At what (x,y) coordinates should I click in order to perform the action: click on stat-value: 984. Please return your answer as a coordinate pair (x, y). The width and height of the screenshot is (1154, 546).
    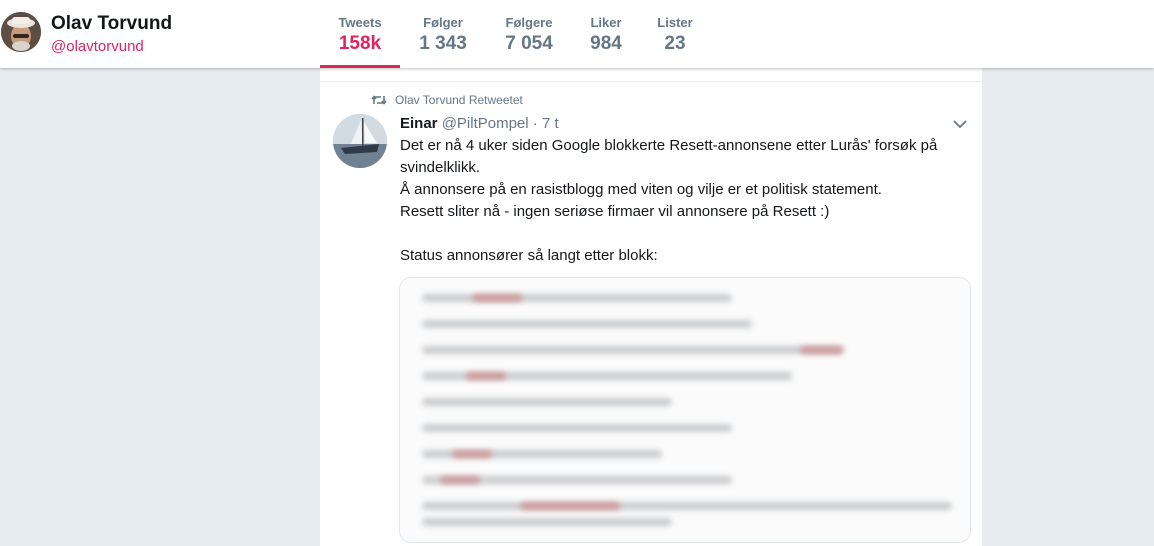
    Looking at the image, I should click on (606, 43).